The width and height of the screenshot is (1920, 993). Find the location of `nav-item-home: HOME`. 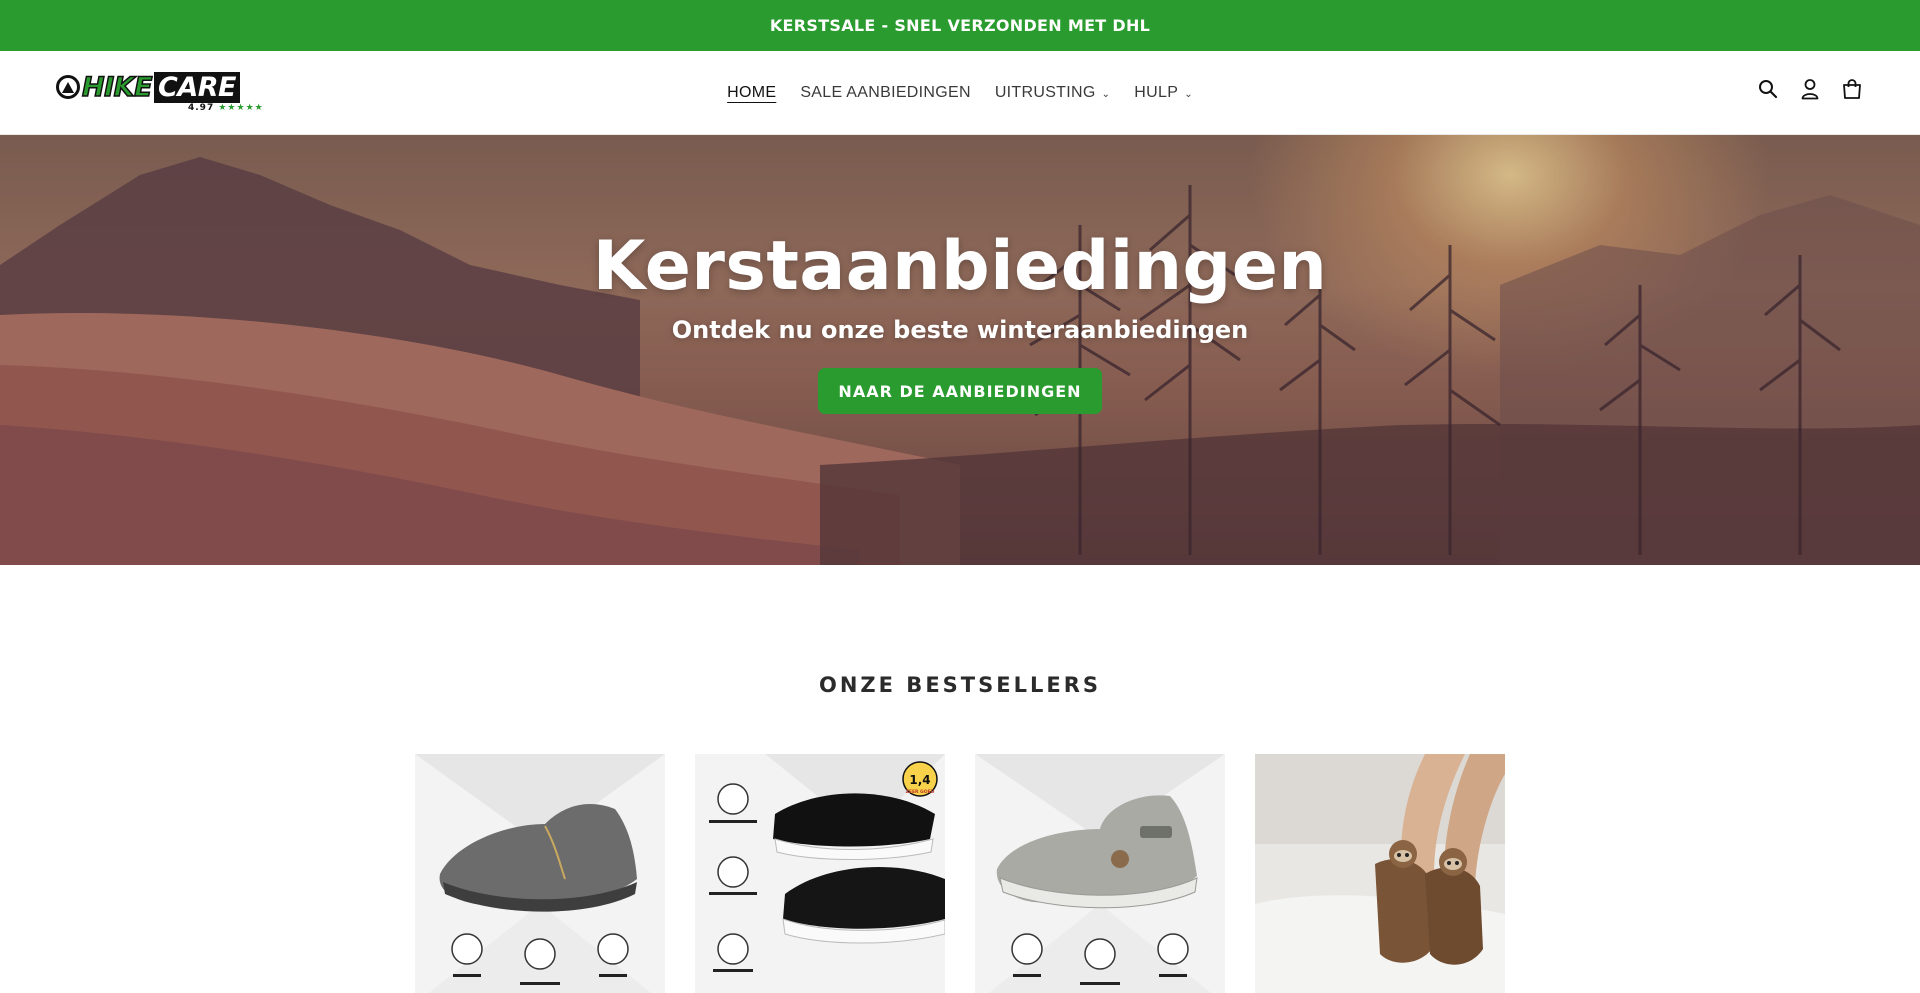

nav-item-home: HOME is located at coordinates (751, 93).